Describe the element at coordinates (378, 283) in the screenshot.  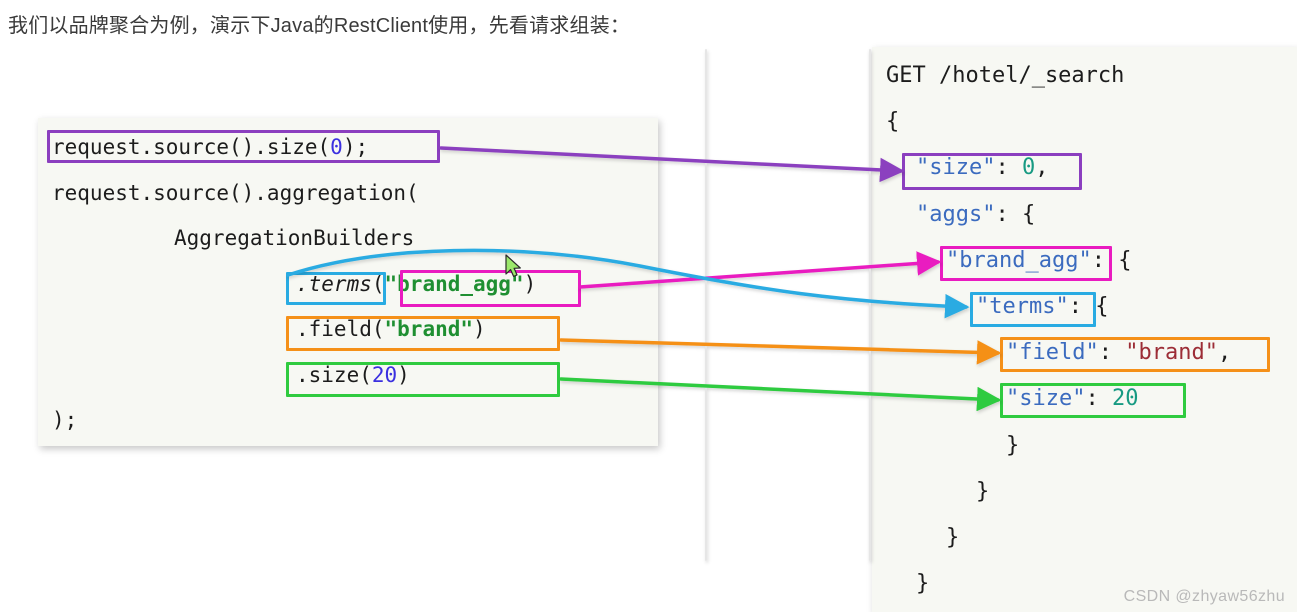
I see `code-token: (` at that location.